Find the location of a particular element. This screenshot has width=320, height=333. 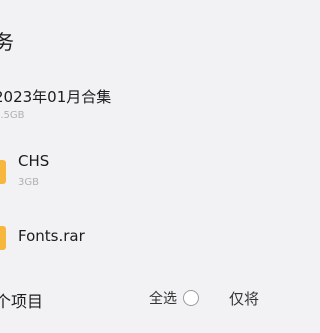

file-list-item: CHS 3GB is located at coordinates (124, 172).